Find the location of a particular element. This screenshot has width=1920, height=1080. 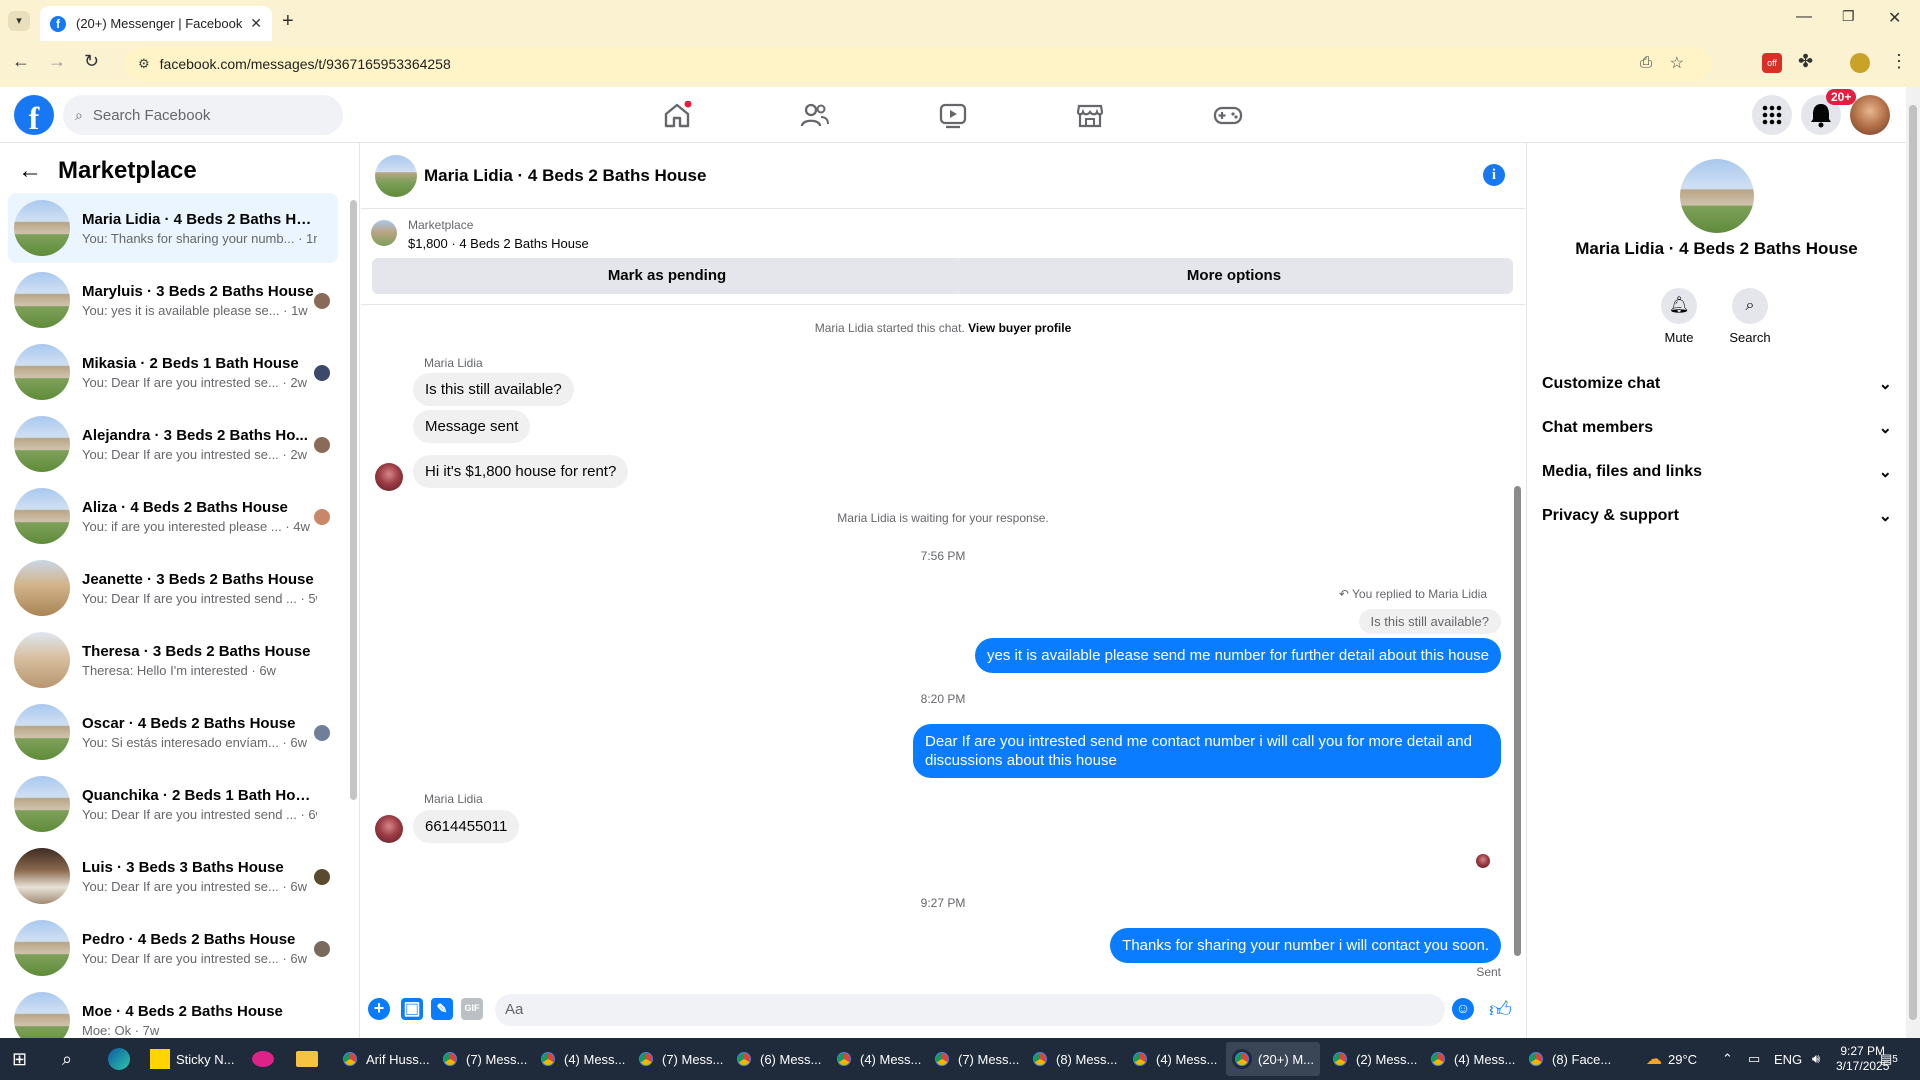

thumbs-up-icon: 👍︎ is located at coordinates (1500, 1009).